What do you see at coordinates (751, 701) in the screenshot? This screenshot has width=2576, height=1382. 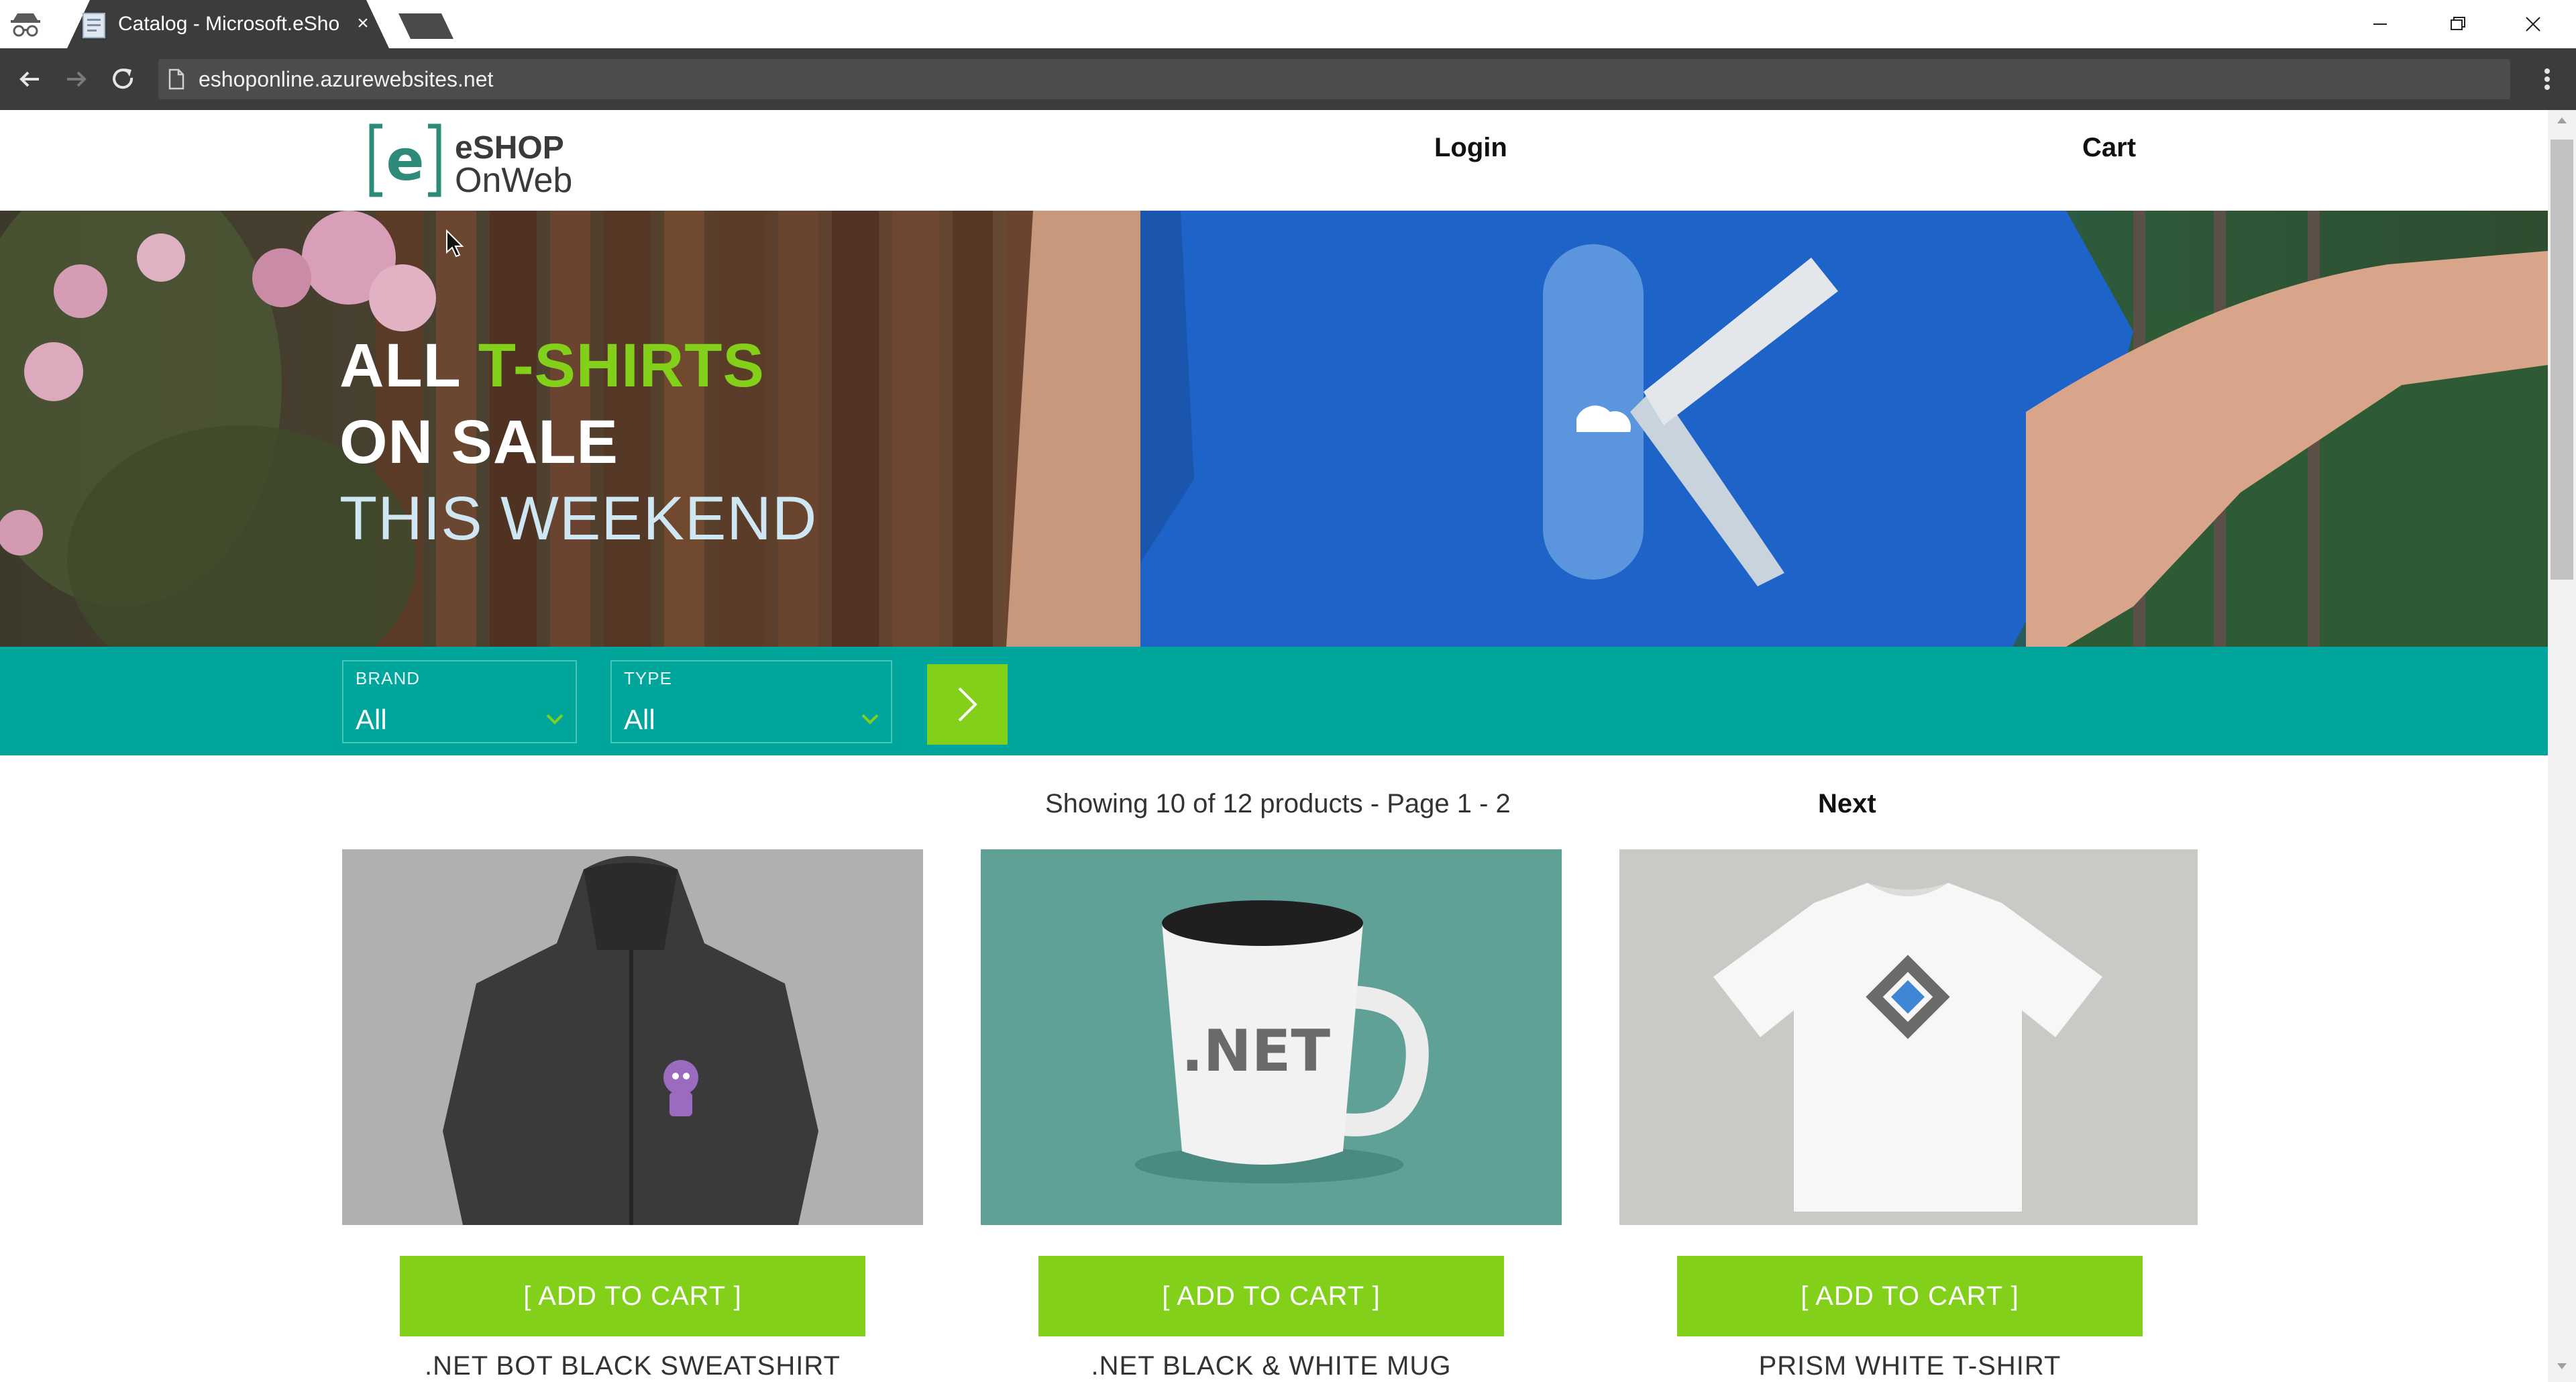 I see `type-select: TYPE All` at bounding box center [751, 701].